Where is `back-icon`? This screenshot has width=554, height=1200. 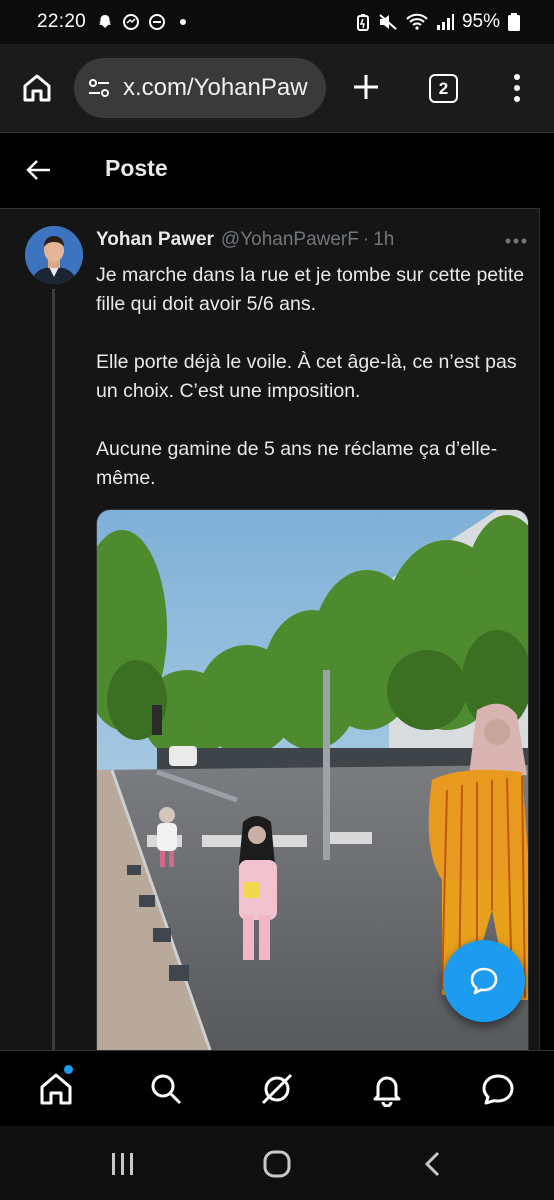 back-icon is located at coordinates (433, 1164).